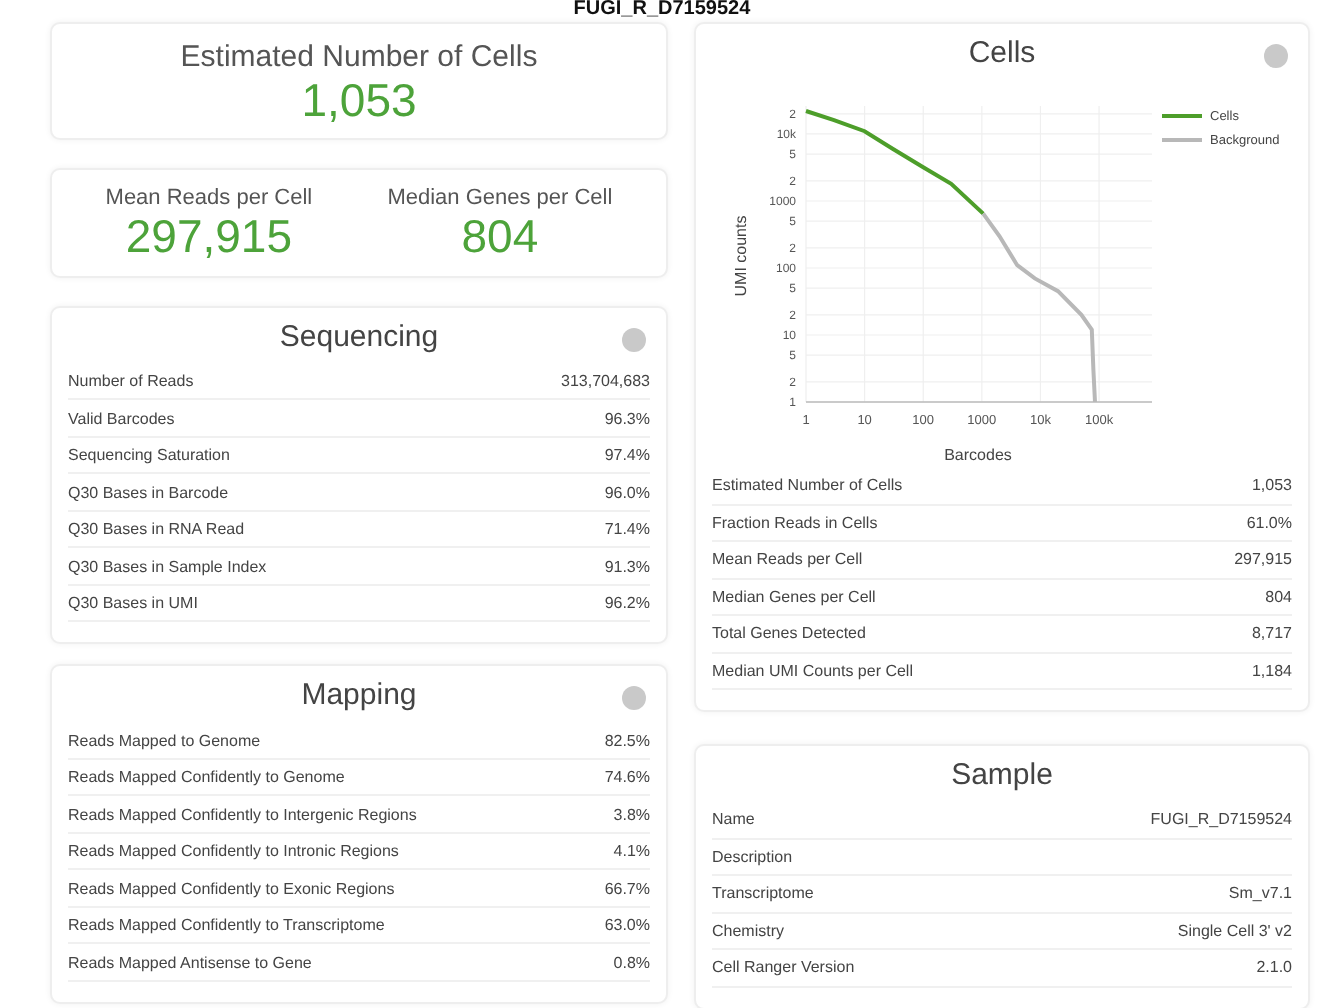 This screenshot has width=1324, height=1008. I want to click on row-value: 74.6%, so click(627, 777).